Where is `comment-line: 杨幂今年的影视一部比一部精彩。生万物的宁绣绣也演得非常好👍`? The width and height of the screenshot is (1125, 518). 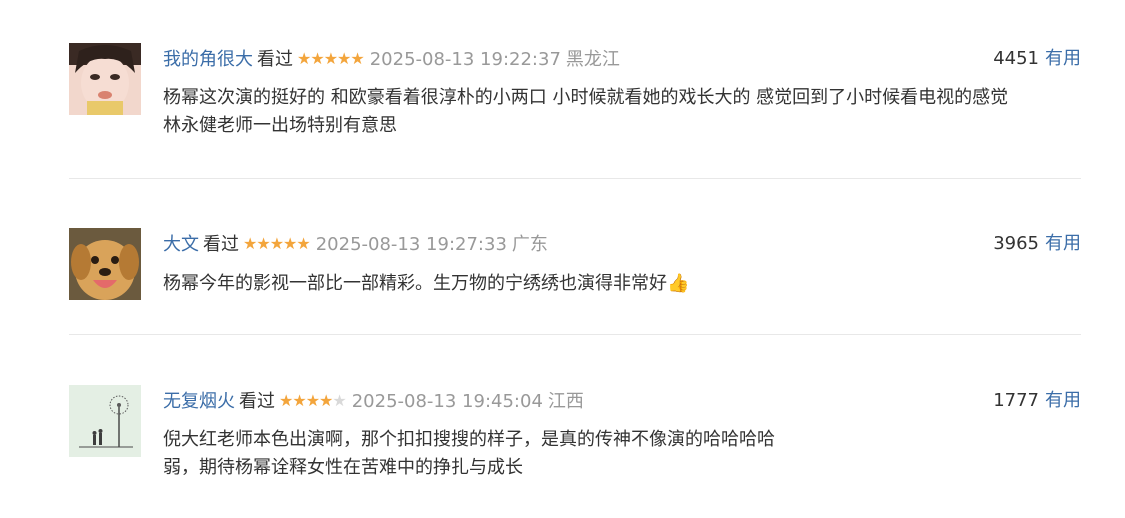 comment-line: 杨幂今年的影视一部比一部精彩。生万物的宁绣绣也演得非常好👍 is located at coordinates (426, 283).